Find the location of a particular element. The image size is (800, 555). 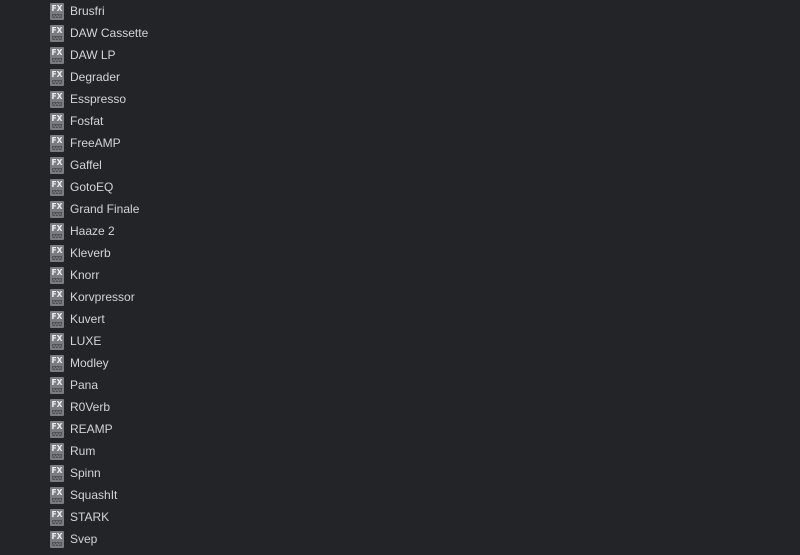

plugin-name: DAW Cassette is located at coordinates (109, 33).